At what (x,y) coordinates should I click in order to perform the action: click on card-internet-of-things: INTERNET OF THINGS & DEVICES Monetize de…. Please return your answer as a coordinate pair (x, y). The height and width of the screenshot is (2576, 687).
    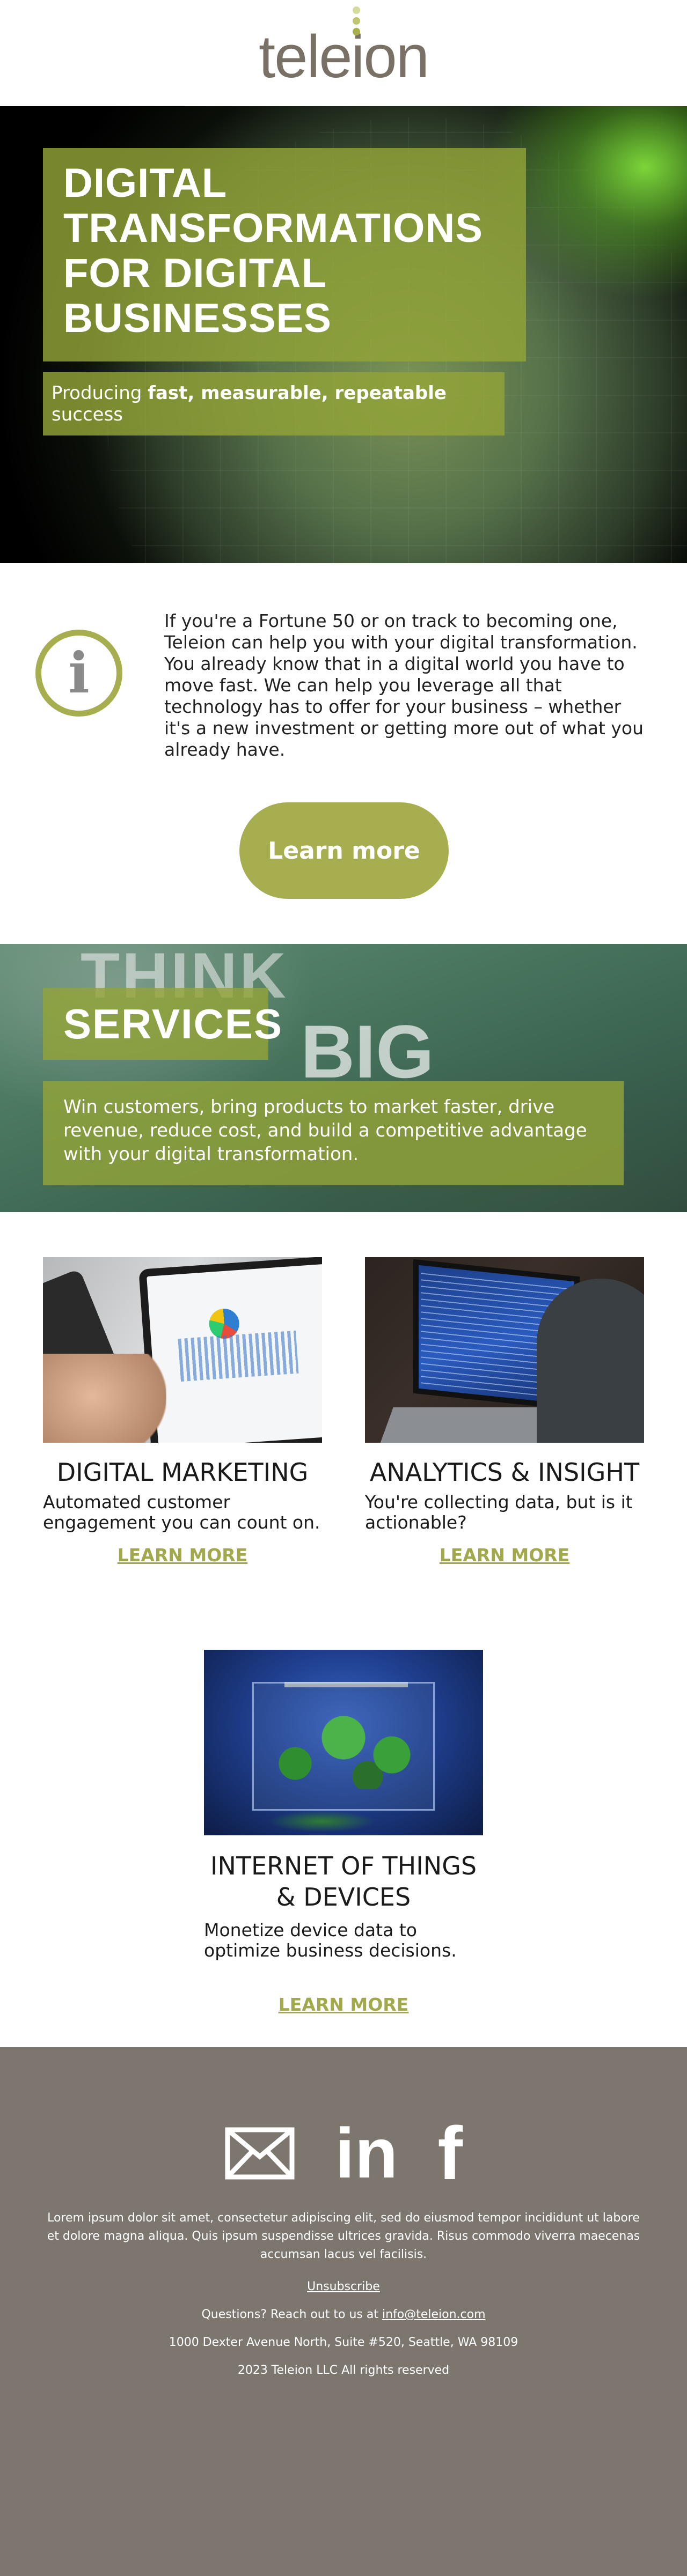
    Looking at the image, I should click on (343, 1832).